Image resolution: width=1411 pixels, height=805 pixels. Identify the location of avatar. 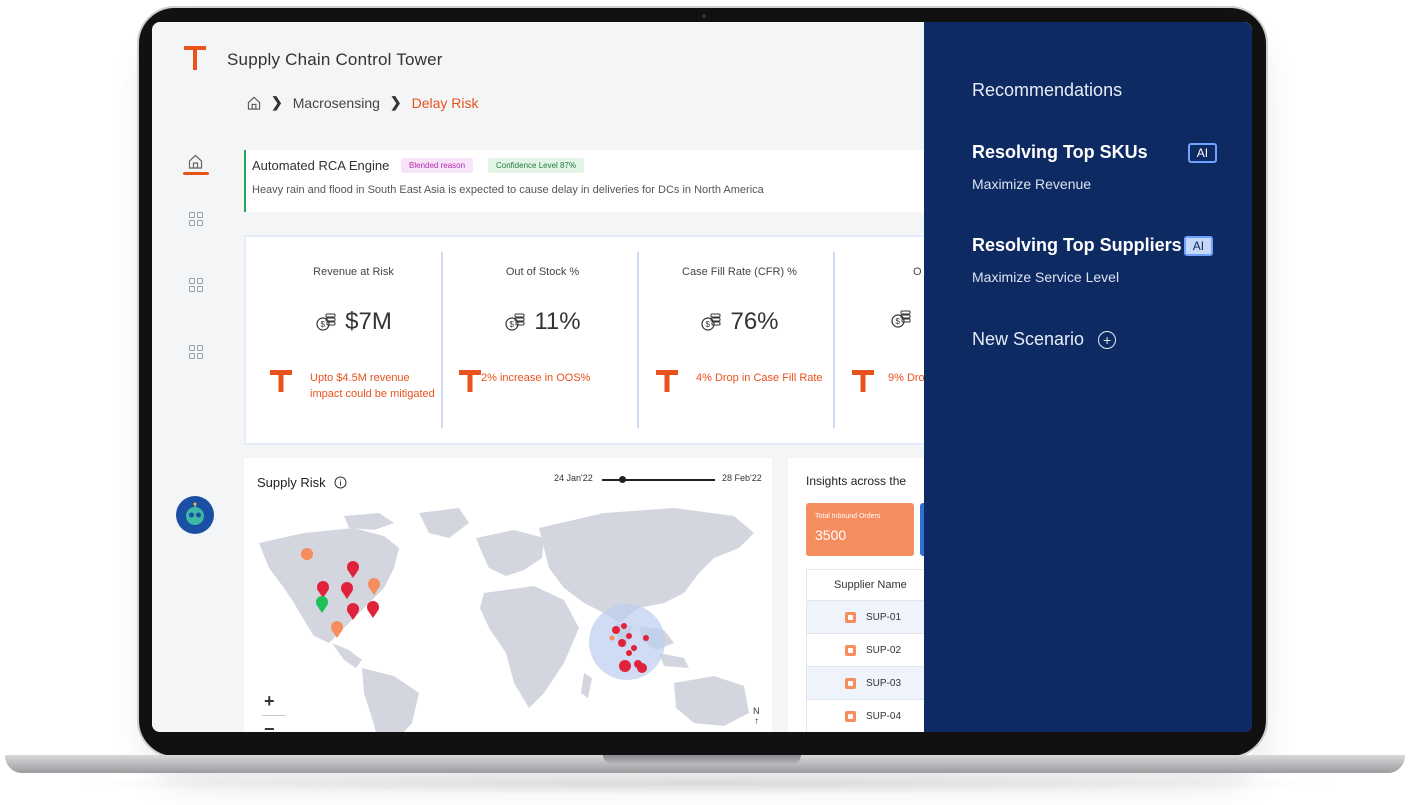
(195, 515).